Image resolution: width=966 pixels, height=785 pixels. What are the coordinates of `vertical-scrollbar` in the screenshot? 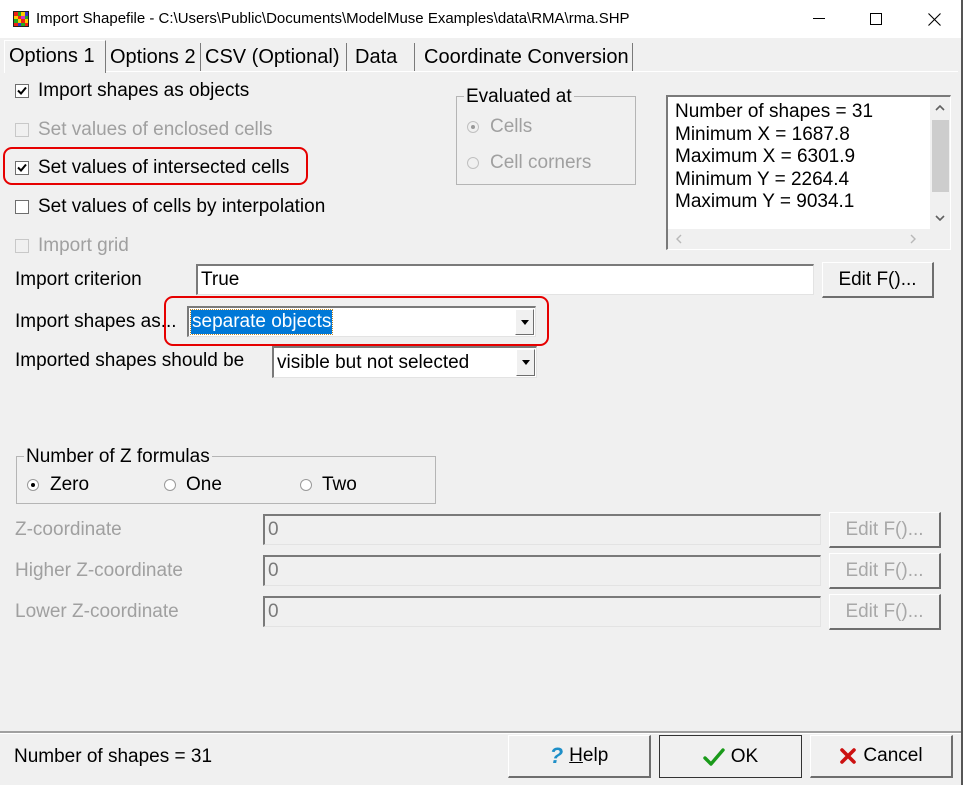 It's located at (940, 163).